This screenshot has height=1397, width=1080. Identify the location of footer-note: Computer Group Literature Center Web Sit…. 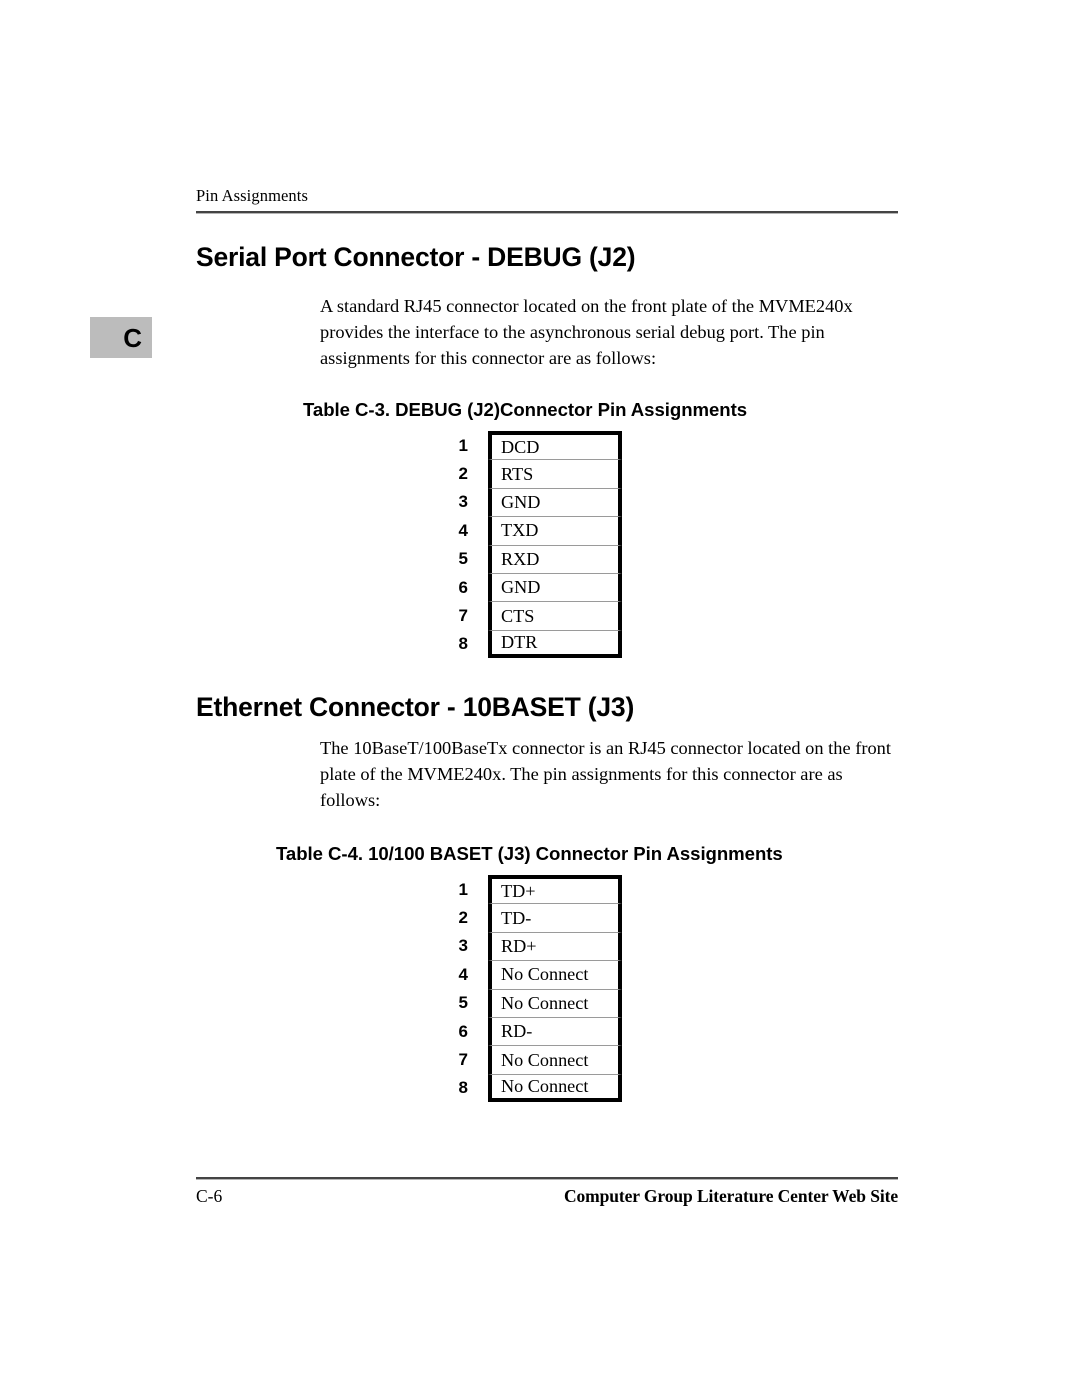
(730, 1196).